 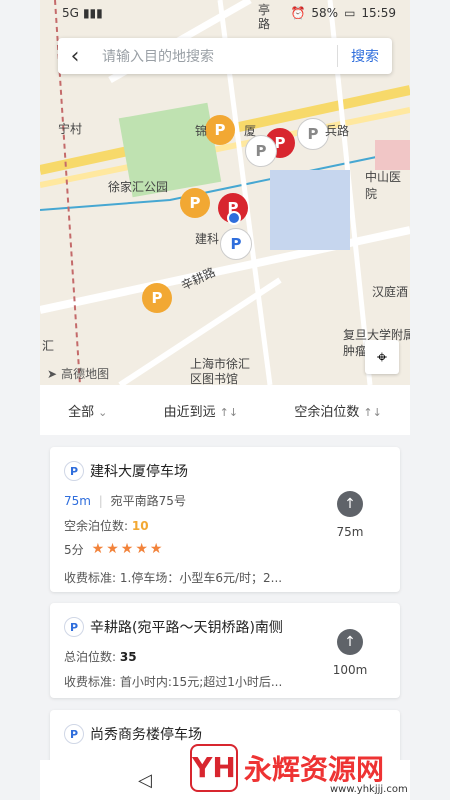 I want to click on network-label: 5G, so click(x=70, y=13).